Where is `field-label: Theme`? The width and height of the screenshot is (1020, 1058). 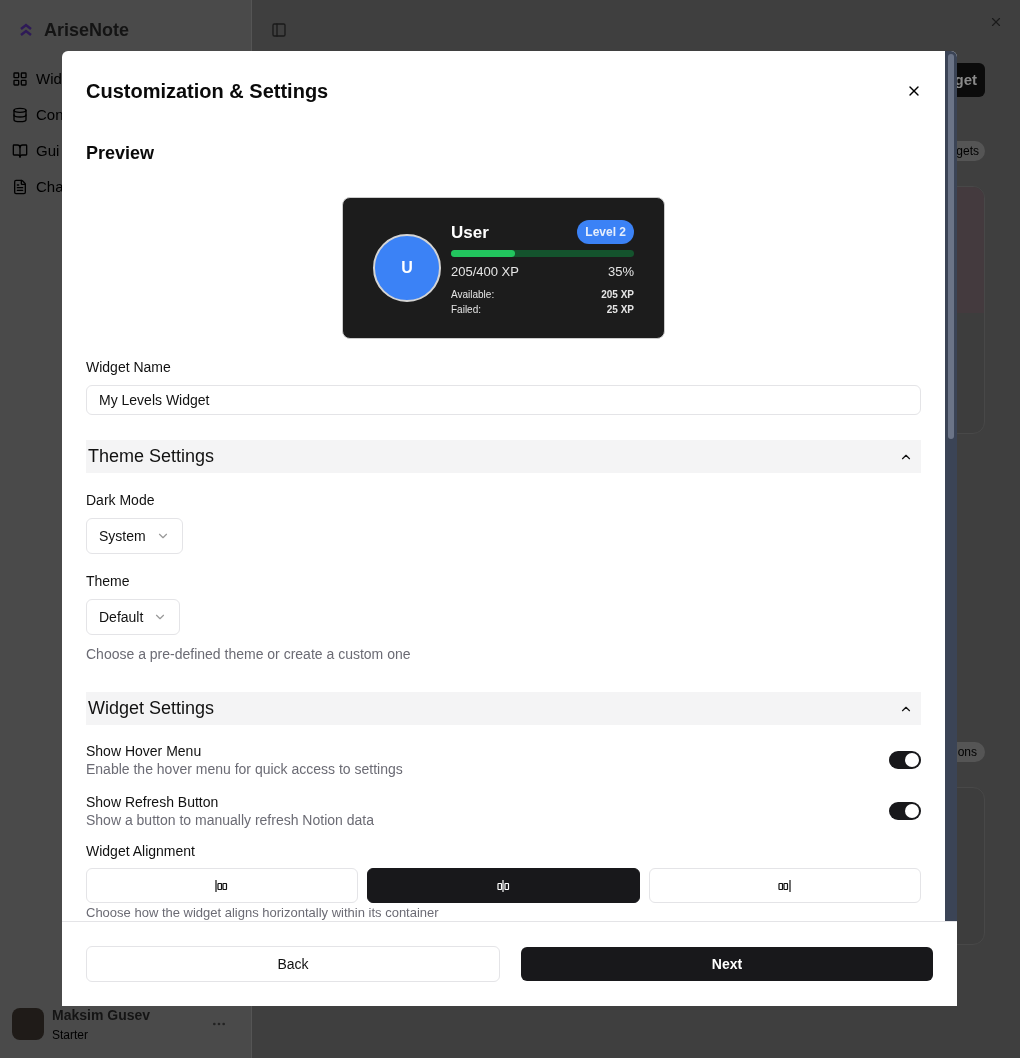 field-label: Theme is located at coordinates (108, 581).